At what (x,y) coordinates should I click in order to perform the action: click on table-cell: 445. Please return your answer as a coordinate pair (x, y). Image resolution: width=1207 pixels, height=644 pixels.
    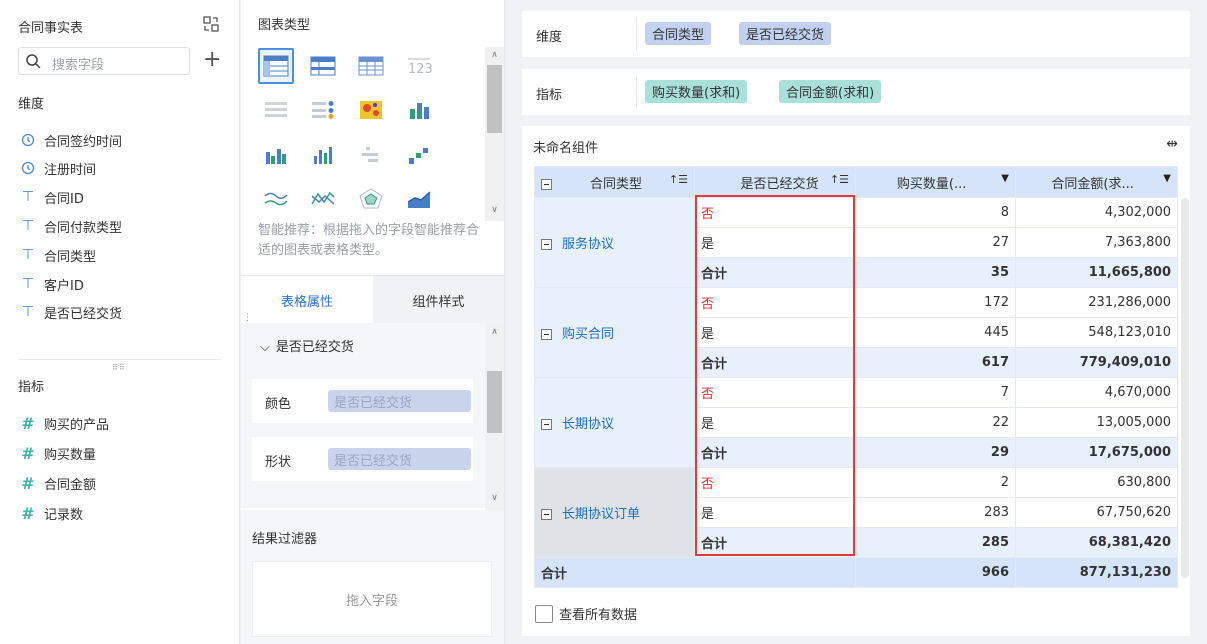
    Looking at the image, I should click on (935, 332).